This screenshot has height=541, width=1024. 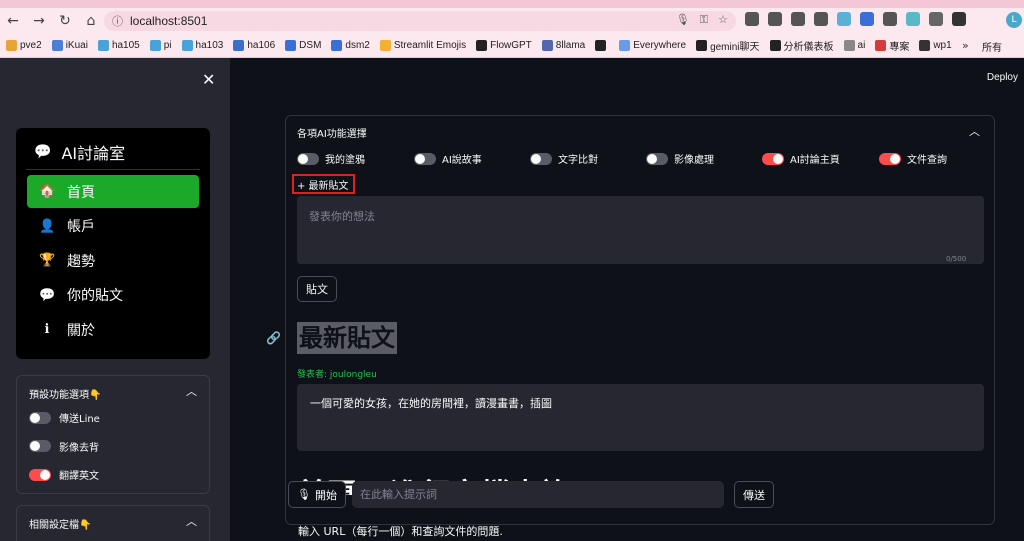 What do you see at coordinates (337, 375) in the screenshot?
I see `post-author: 發表者: joulongleu` at bounding box center [337, 375].